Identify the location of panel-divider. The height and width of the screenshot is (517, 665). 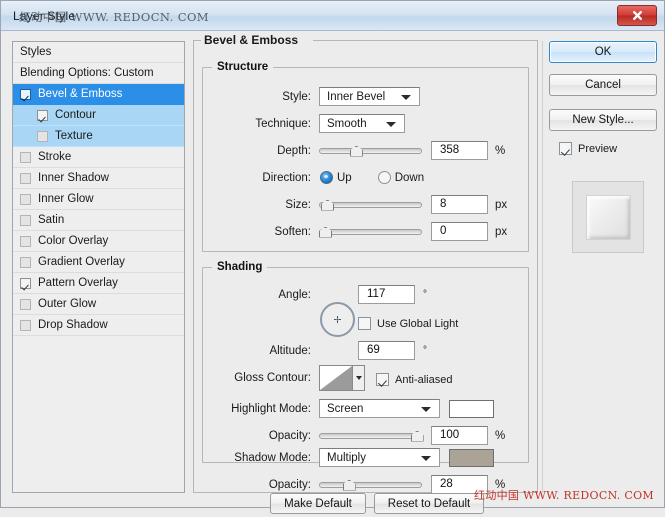
(542, 267).